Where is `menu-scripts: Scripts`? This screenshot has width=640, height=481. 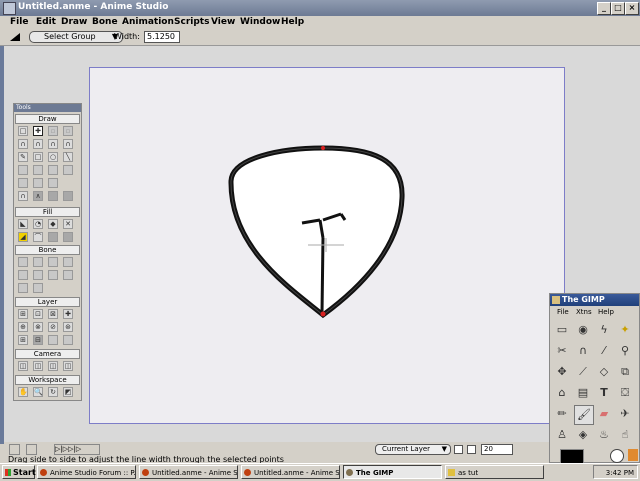
menu-scripts: Scripts is located at coordinates (191, 22).